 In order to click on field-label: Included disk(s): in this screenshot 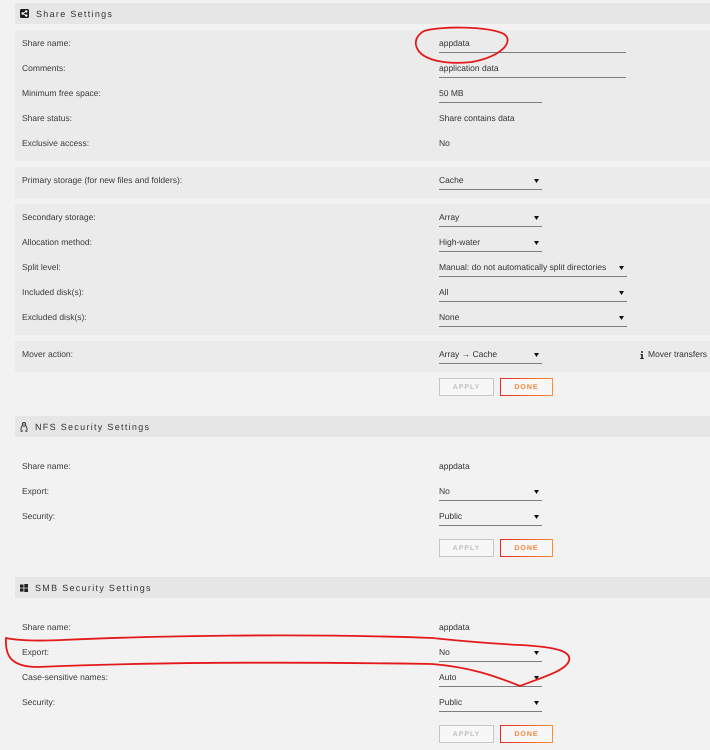, I will do `click(53, 293)`.